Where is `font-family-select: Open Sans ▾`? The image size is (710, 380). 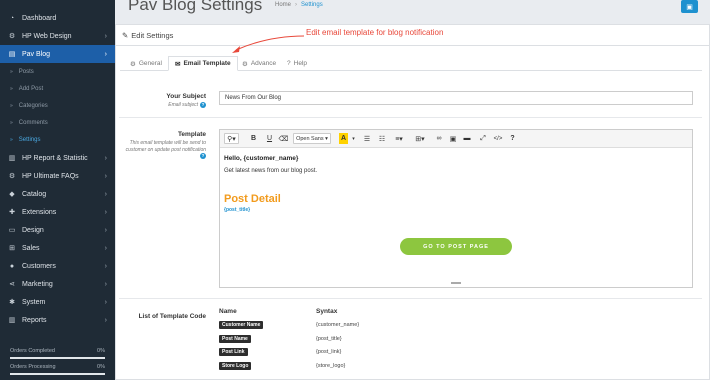 font-family-select: Open Sans ▾ is located at coordinates (312, 138).